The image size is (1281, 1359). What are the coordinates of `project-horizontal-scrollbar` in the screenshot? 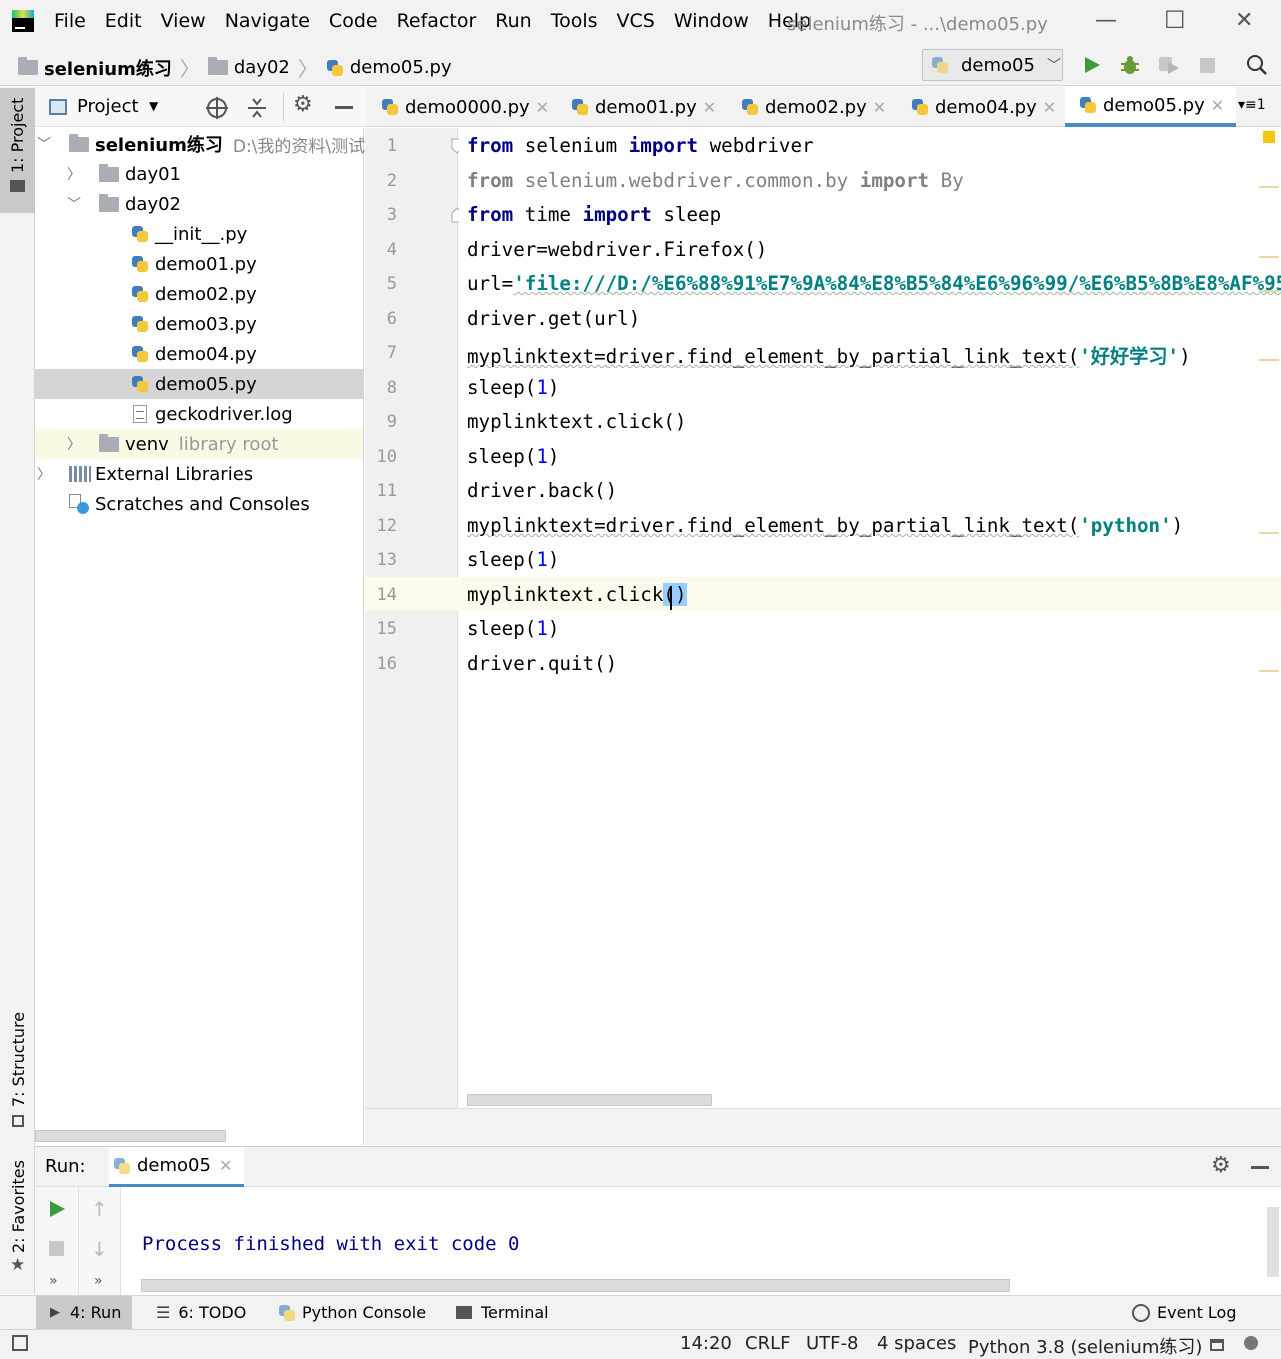 It's located at (130, 1136).